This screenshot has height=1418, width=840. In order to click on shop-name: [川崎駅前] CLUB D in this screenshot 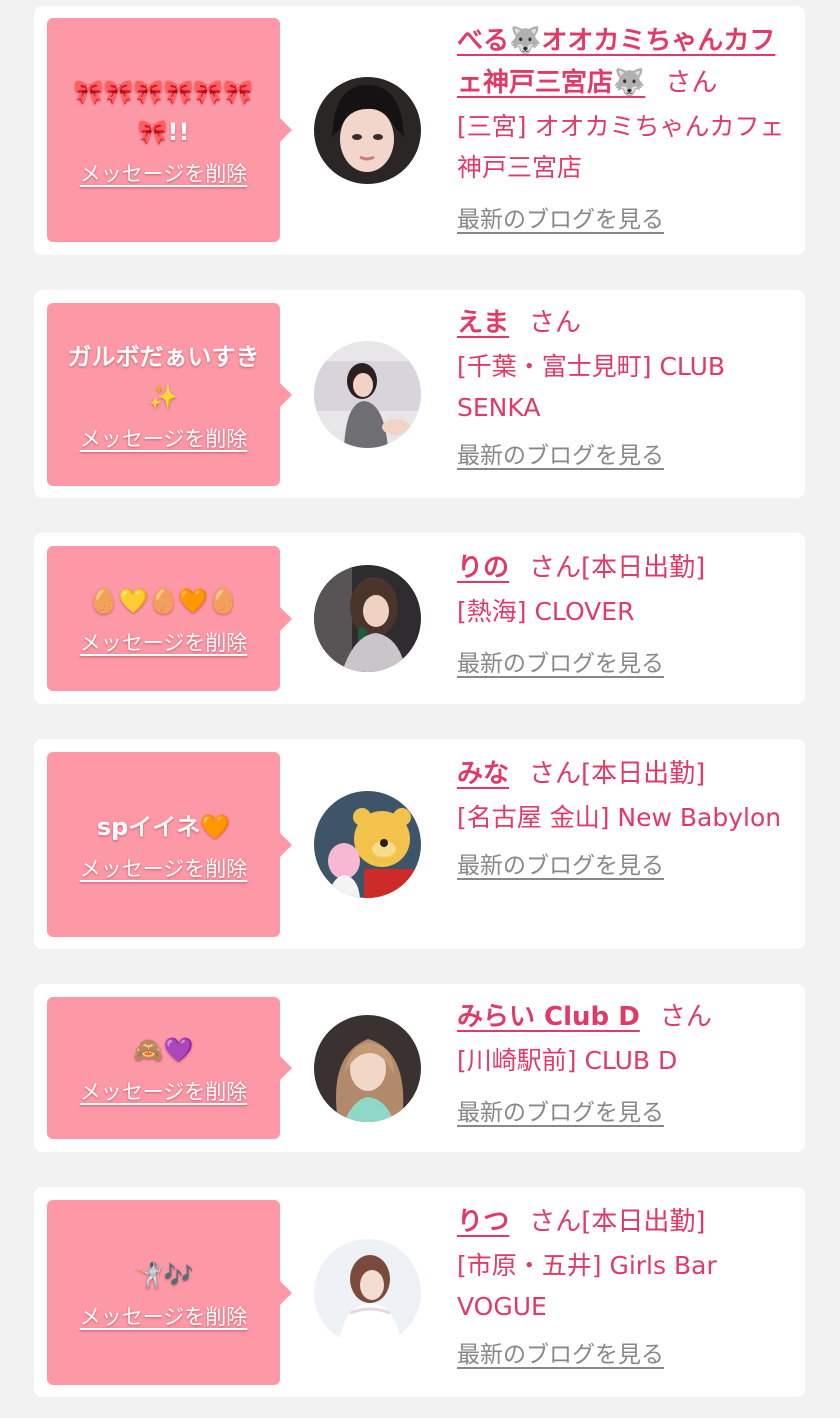, I will do `click(567, 1060)`.